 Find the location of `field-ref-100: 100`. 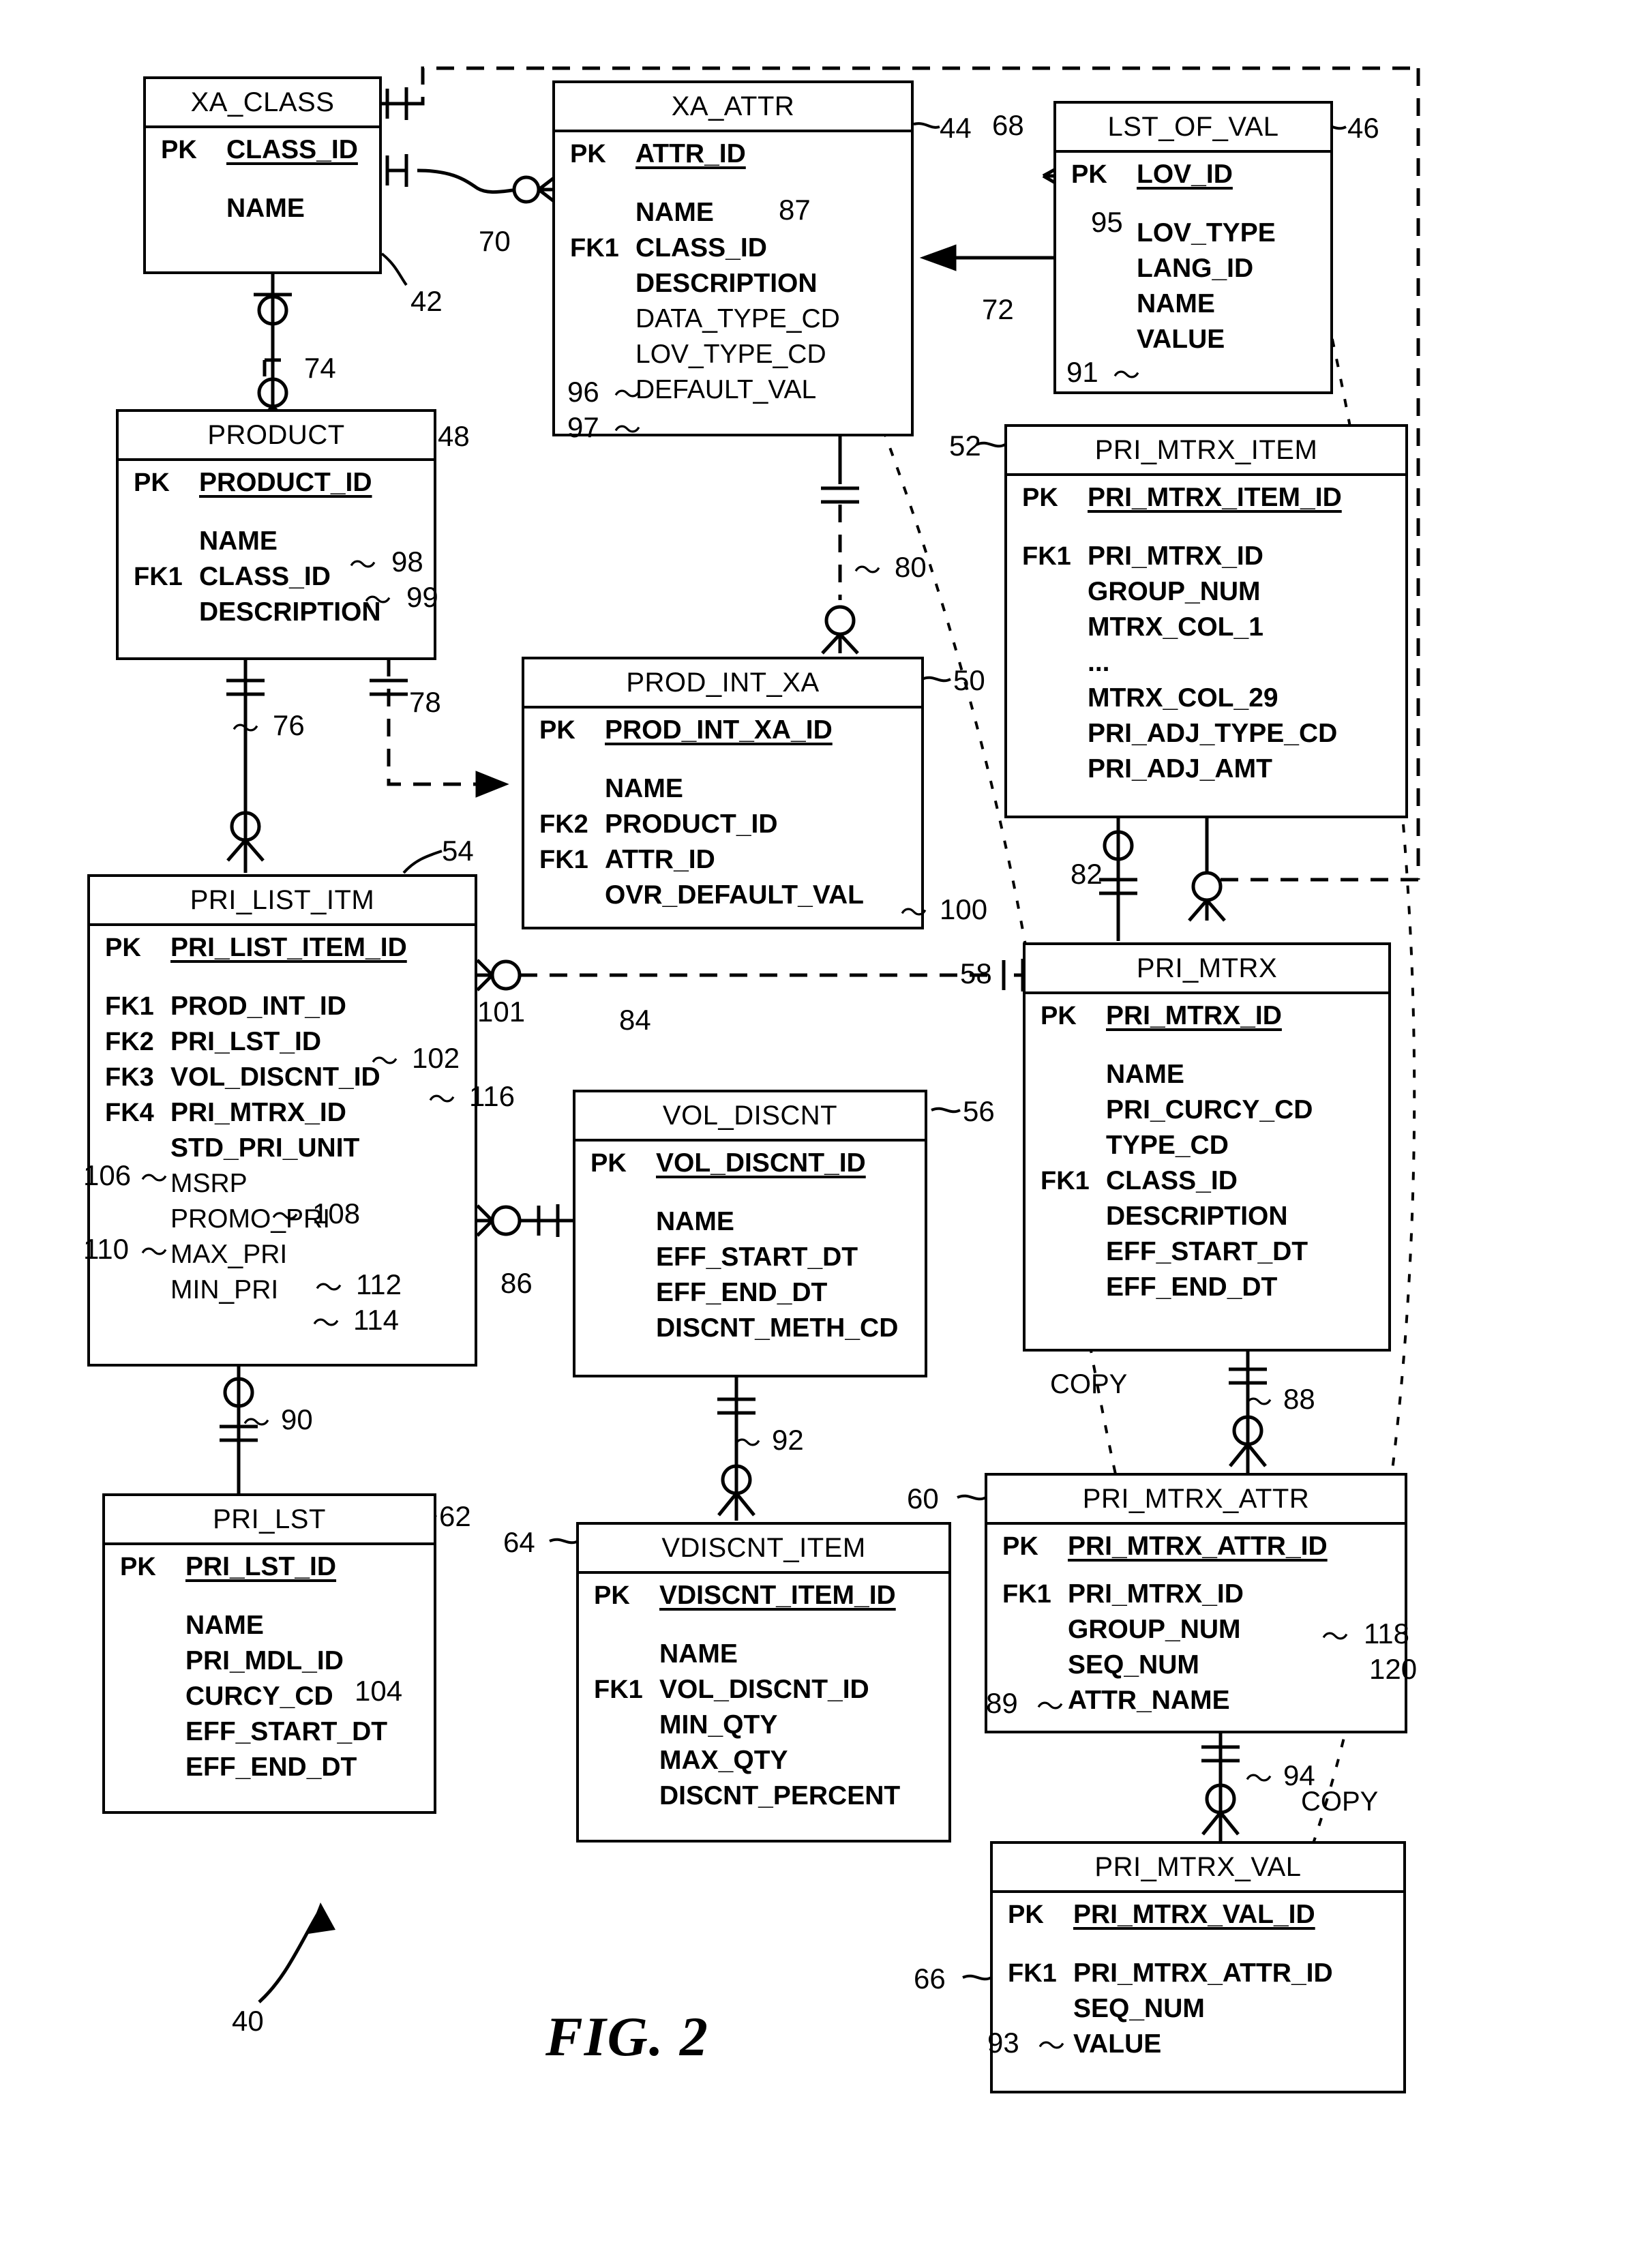

field-ref-100: 100 is located at coordinates (964, 909).